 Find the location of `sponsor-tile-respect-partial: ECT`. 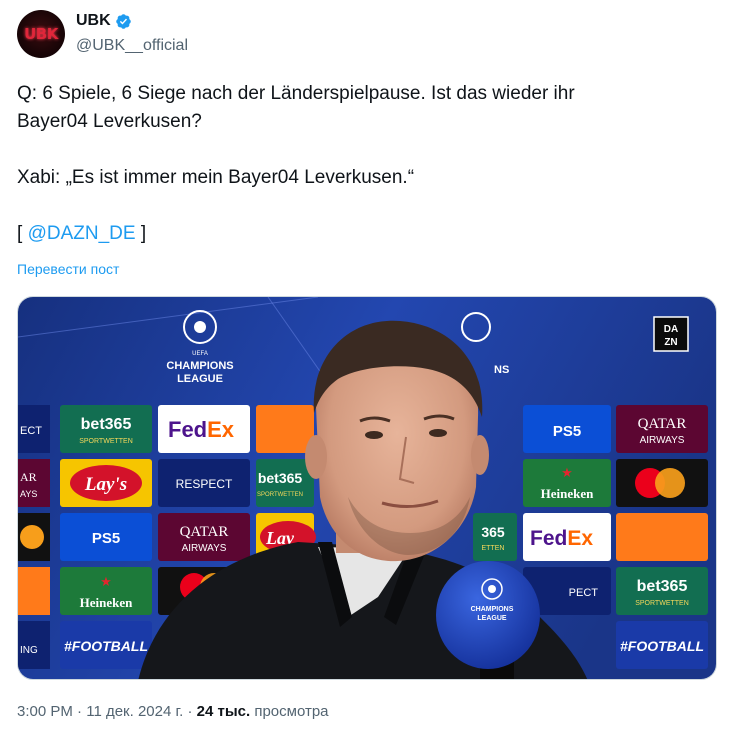

sponsor-tile-respect-partial: ECT is located at coordinates (34, 429).